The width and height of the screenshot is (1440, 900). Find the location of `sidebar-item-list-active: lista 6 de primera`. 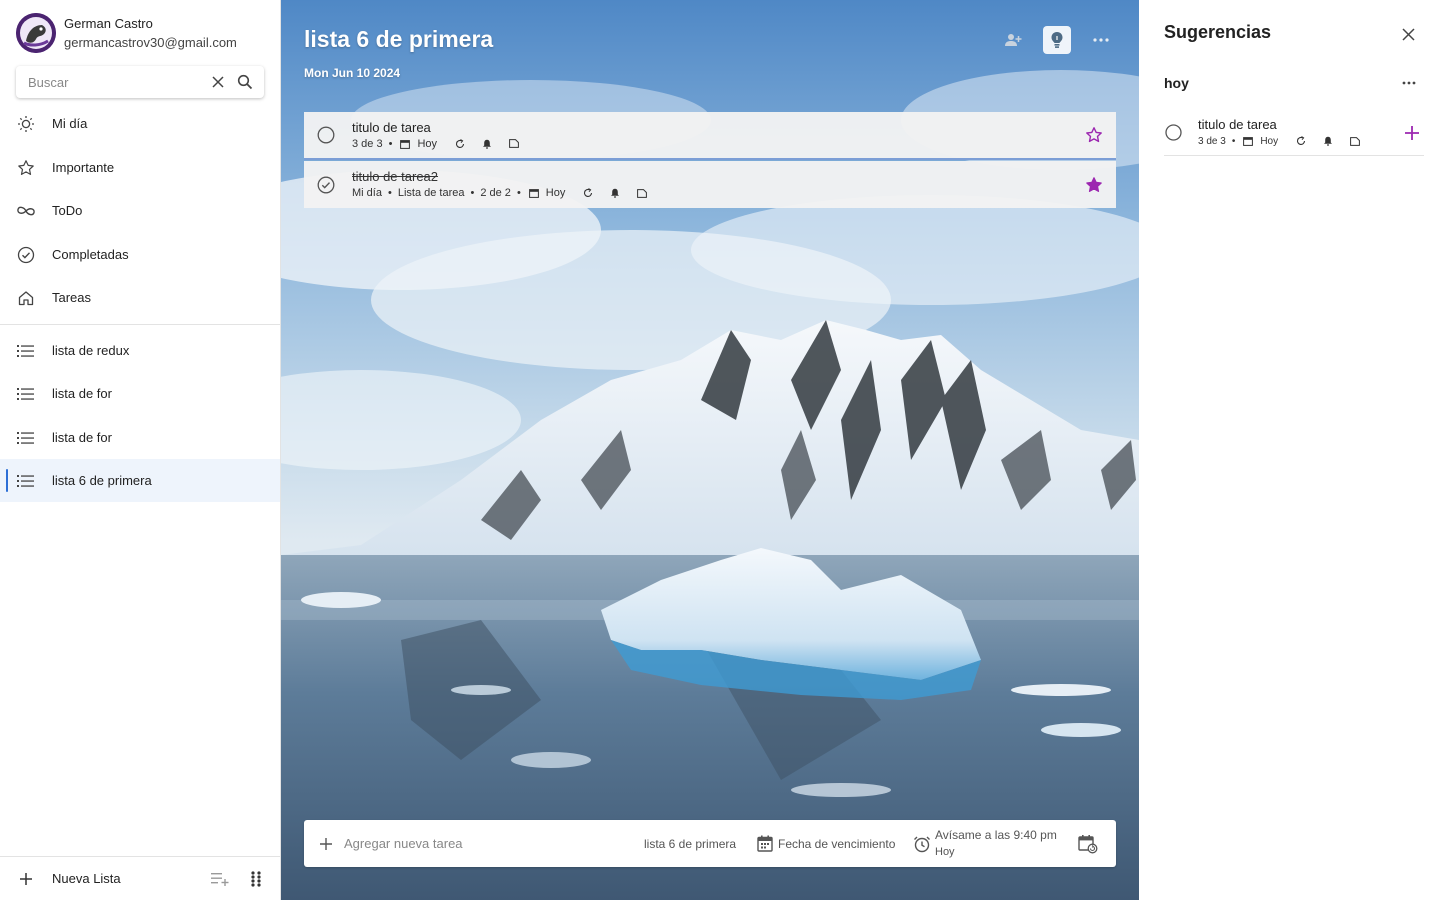

sidebar-item-list-active: lista 6 de primera is located at coordinates (140, 480).